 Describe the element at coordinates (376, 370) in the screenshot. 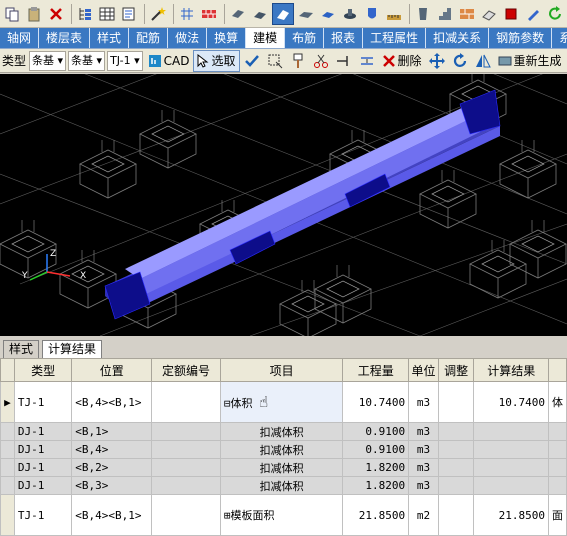

I see `header-quantity: 工程量` at that location.